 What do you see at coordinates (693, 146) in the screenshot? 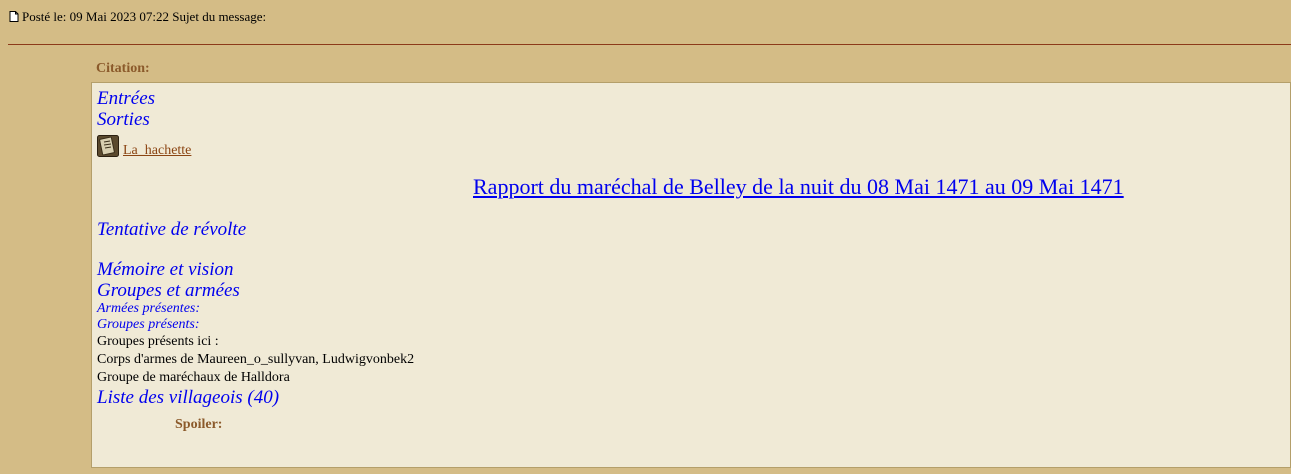
I see `hachette-row: La_hachette` at bounding box center [693, 146].